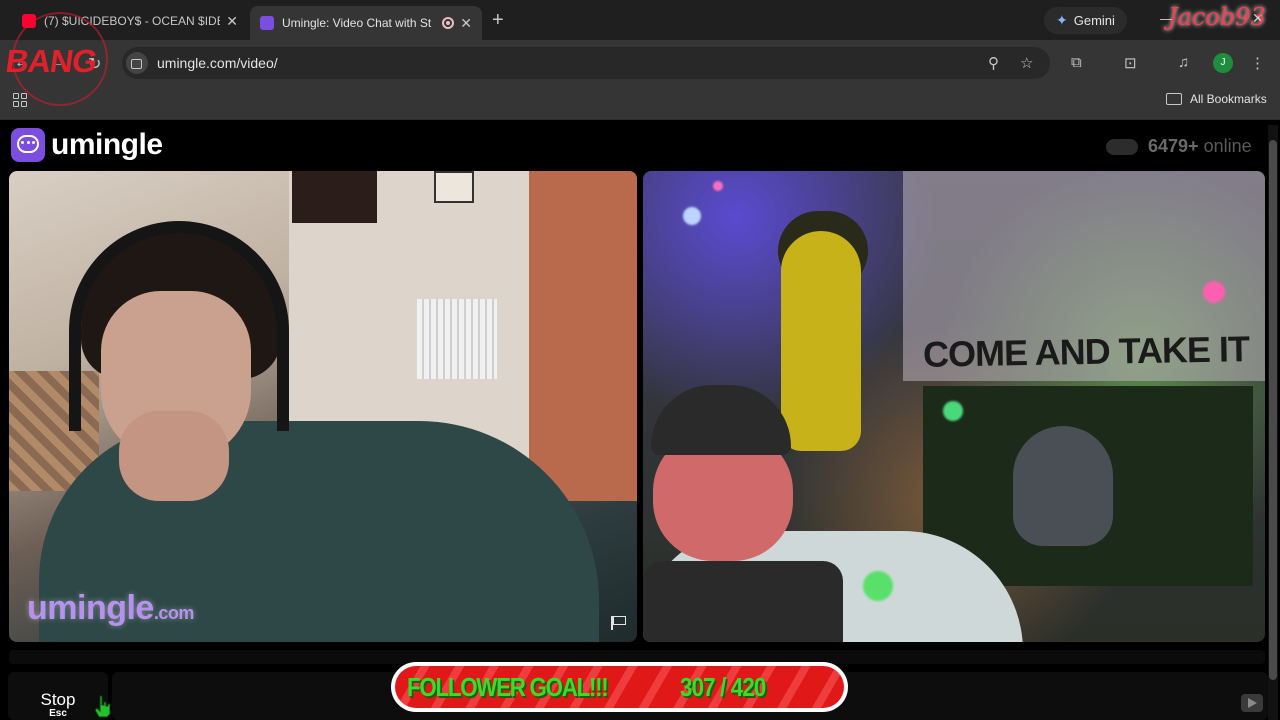 This screenshot has height=720, width=1280. What do you see at coordinates (454, 187) in the screenshot?
I see `wall-frame` at bounding box center [454, 187].